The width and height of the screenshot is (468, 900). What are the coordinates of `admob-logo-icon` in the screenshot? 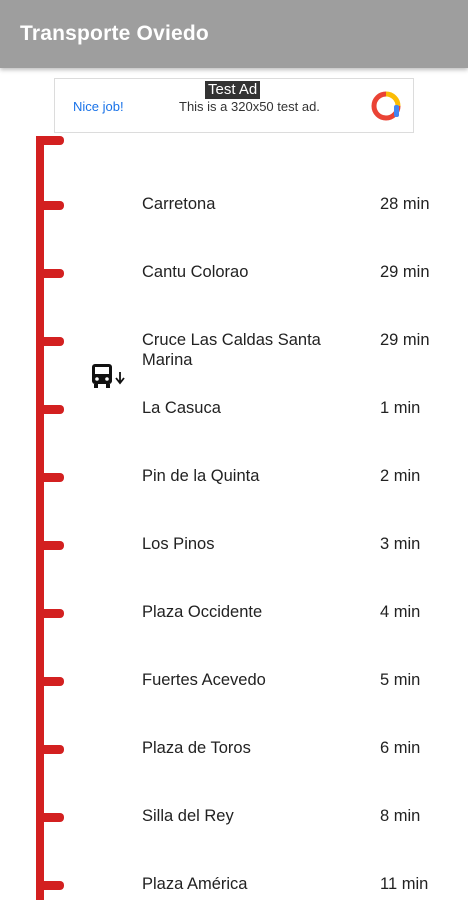 It's located at (386, 106).